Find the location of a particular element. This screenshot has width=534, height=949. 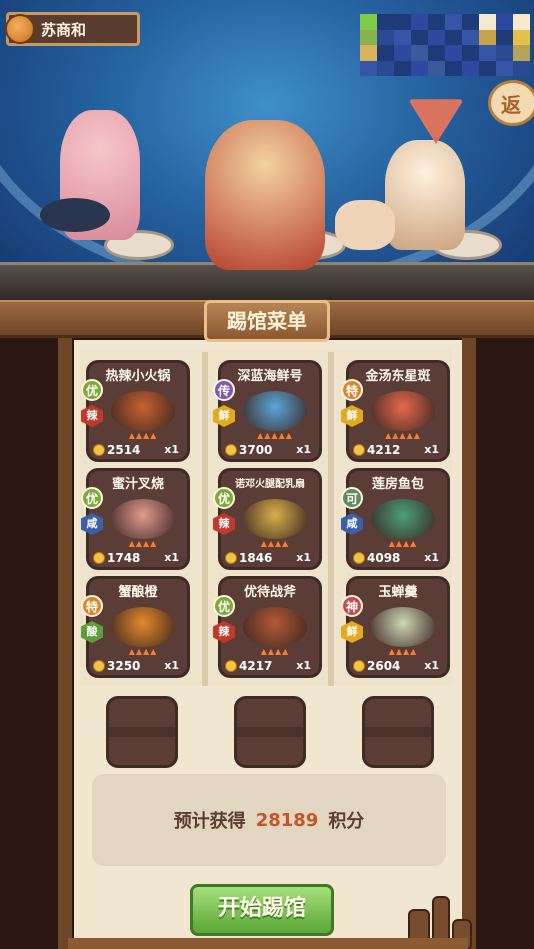

reward-suffix: 积分 is located at coordinates (346, 821).